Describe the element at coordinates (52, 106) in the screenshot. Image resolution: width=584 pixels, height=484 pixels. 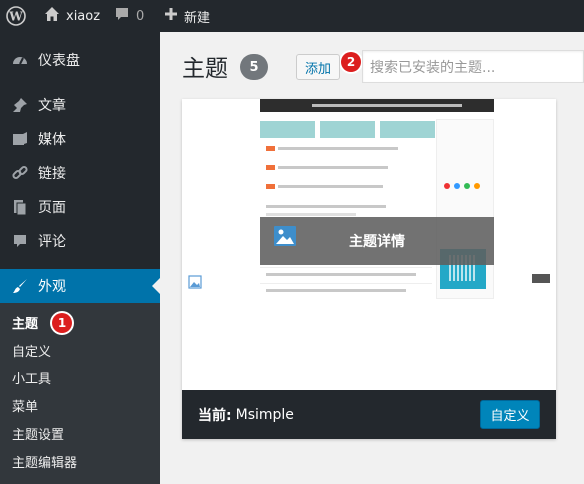
I see `menu-item-label: 文章` at that location.